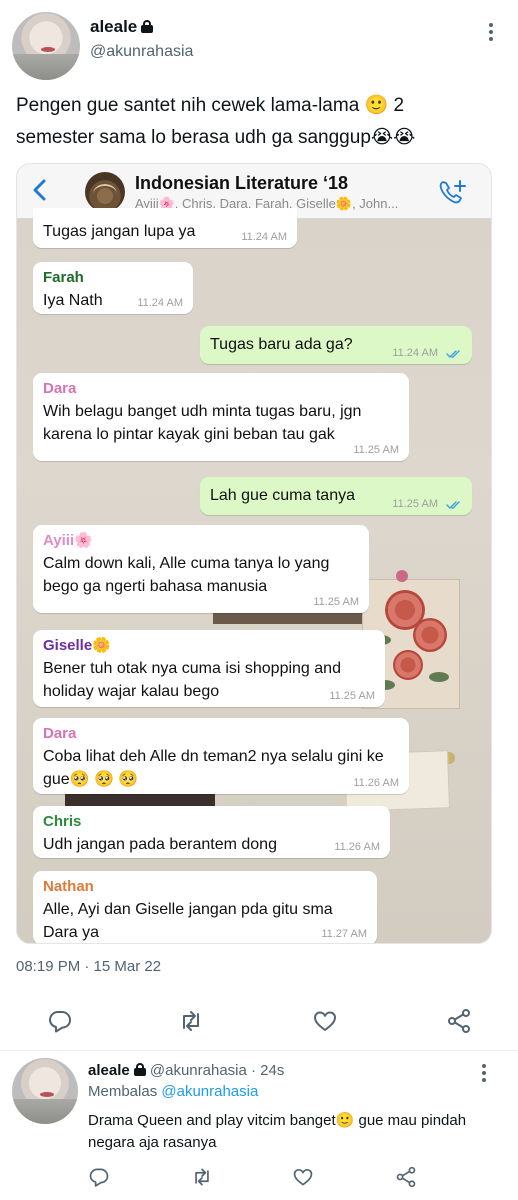 This screenshot has height=1200, width=518. Describe the element at coordinates (105, 192) in the screenshot. I see `group-avatar` at that location.